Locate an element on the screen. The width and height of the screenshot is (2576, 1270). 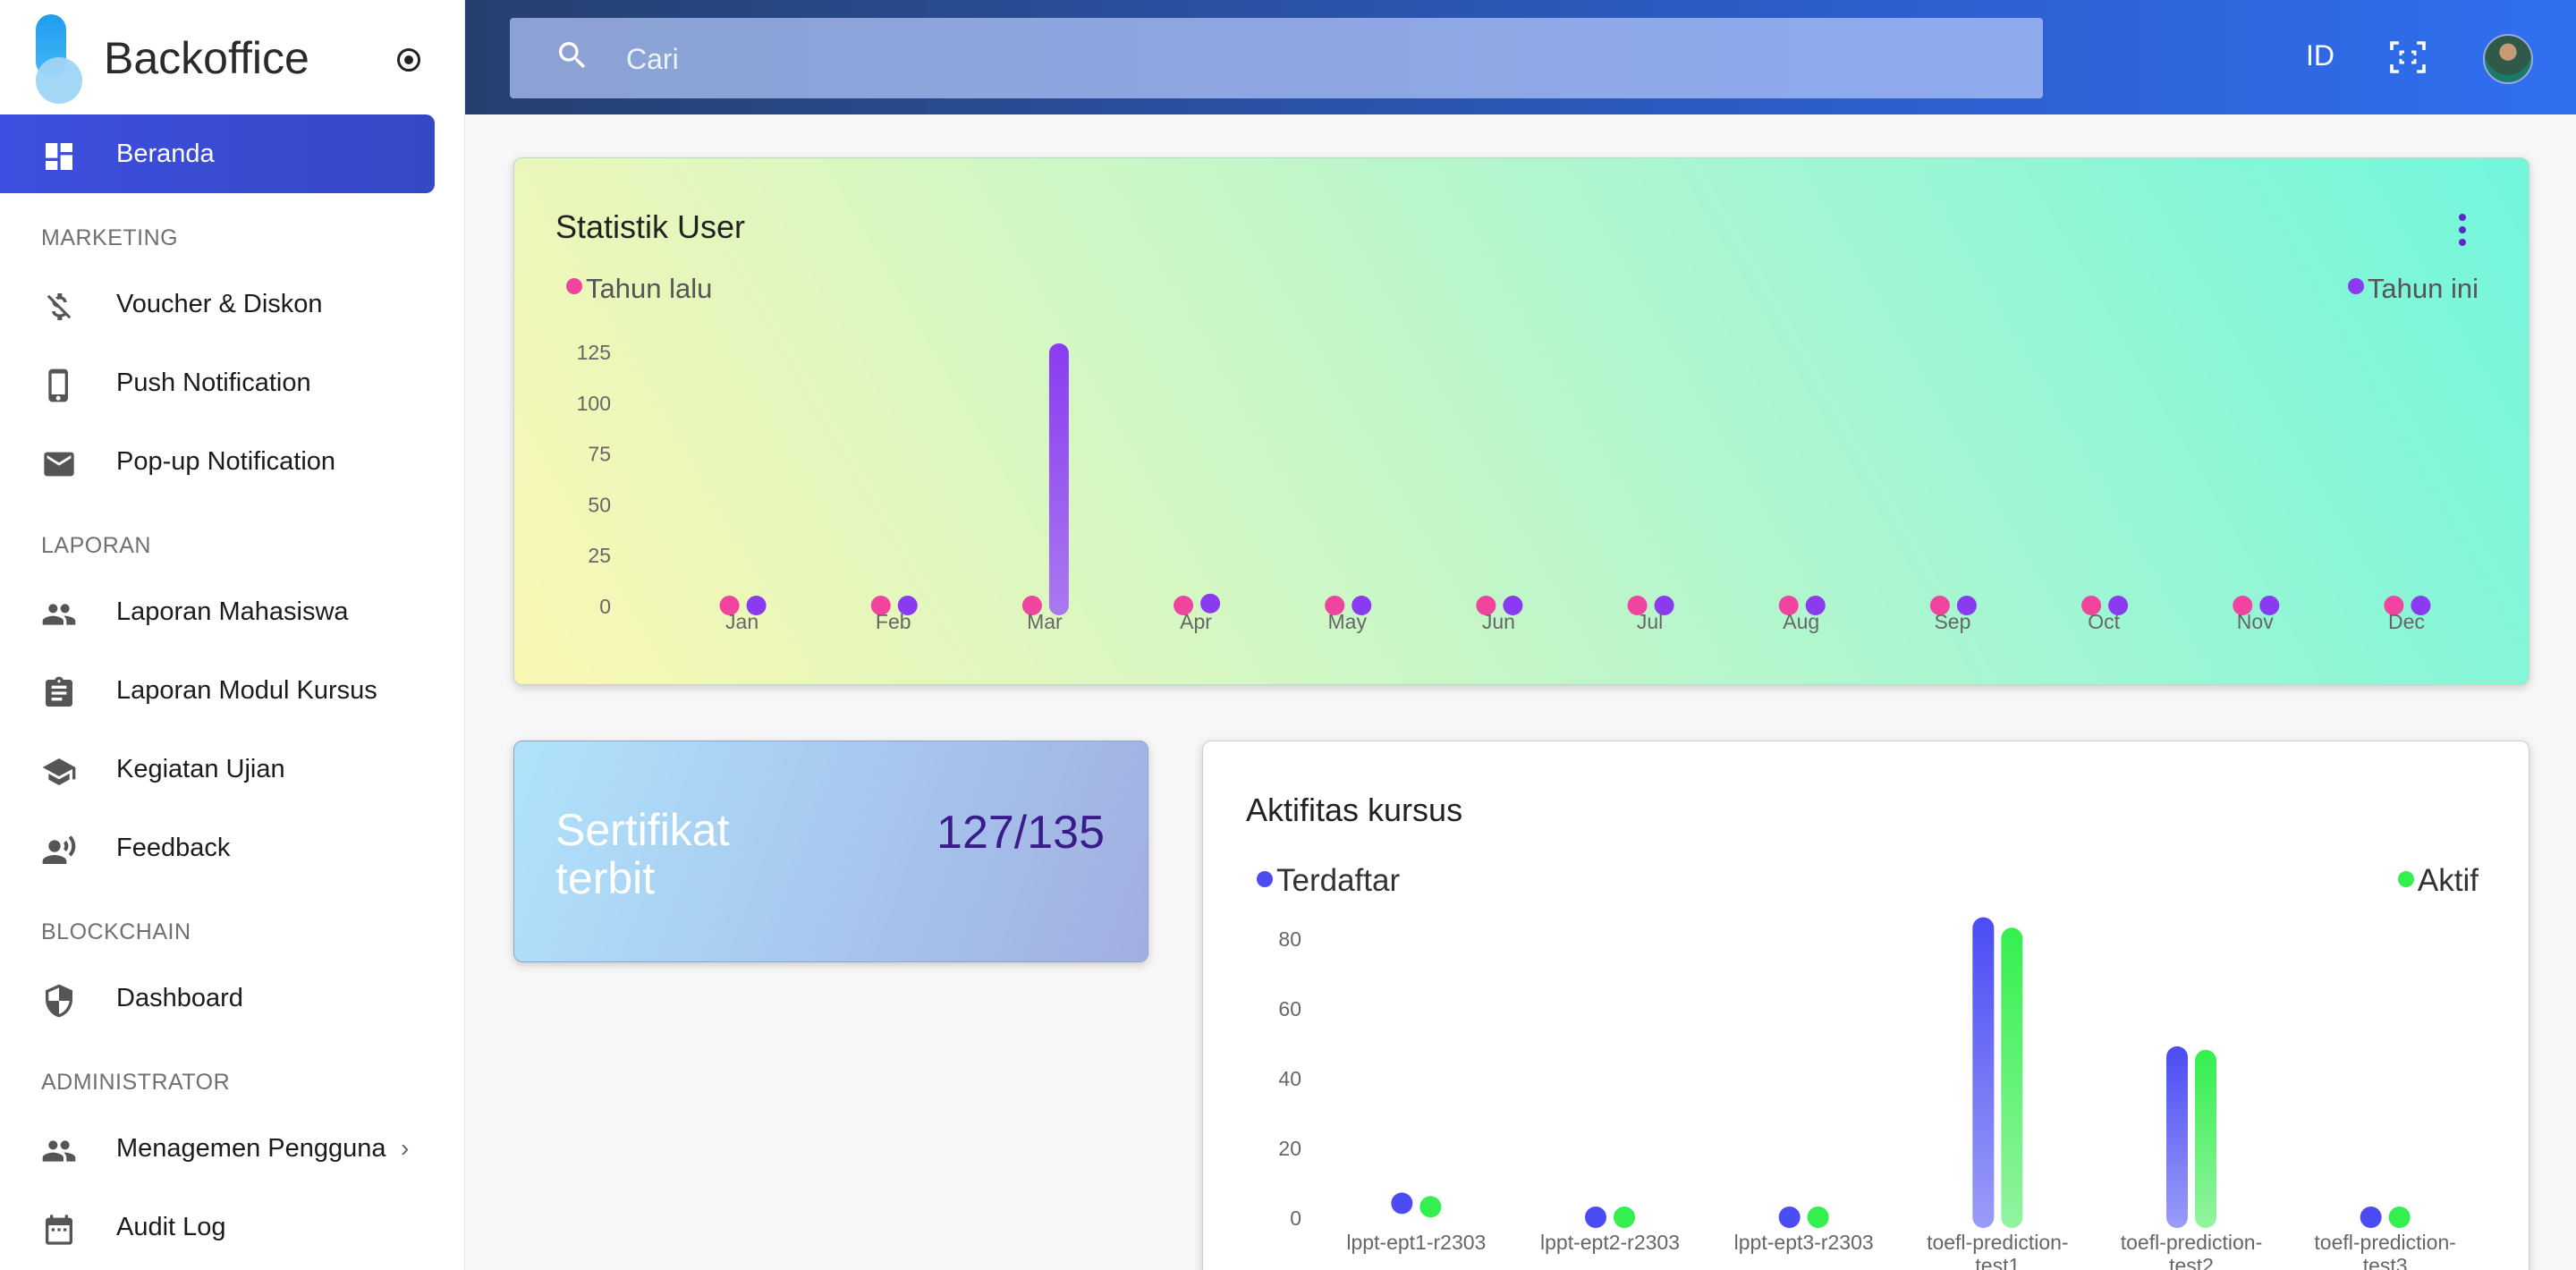
y-tick-label: 20 is located at coordinates (1289, 1148).